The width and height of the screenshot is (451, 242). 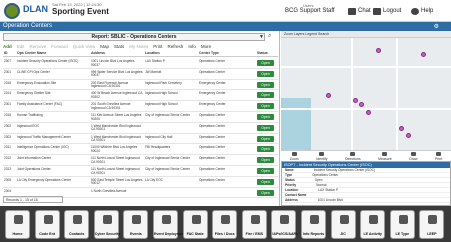 I want to click on column-header: Center Type, so click(x=209, y=53).